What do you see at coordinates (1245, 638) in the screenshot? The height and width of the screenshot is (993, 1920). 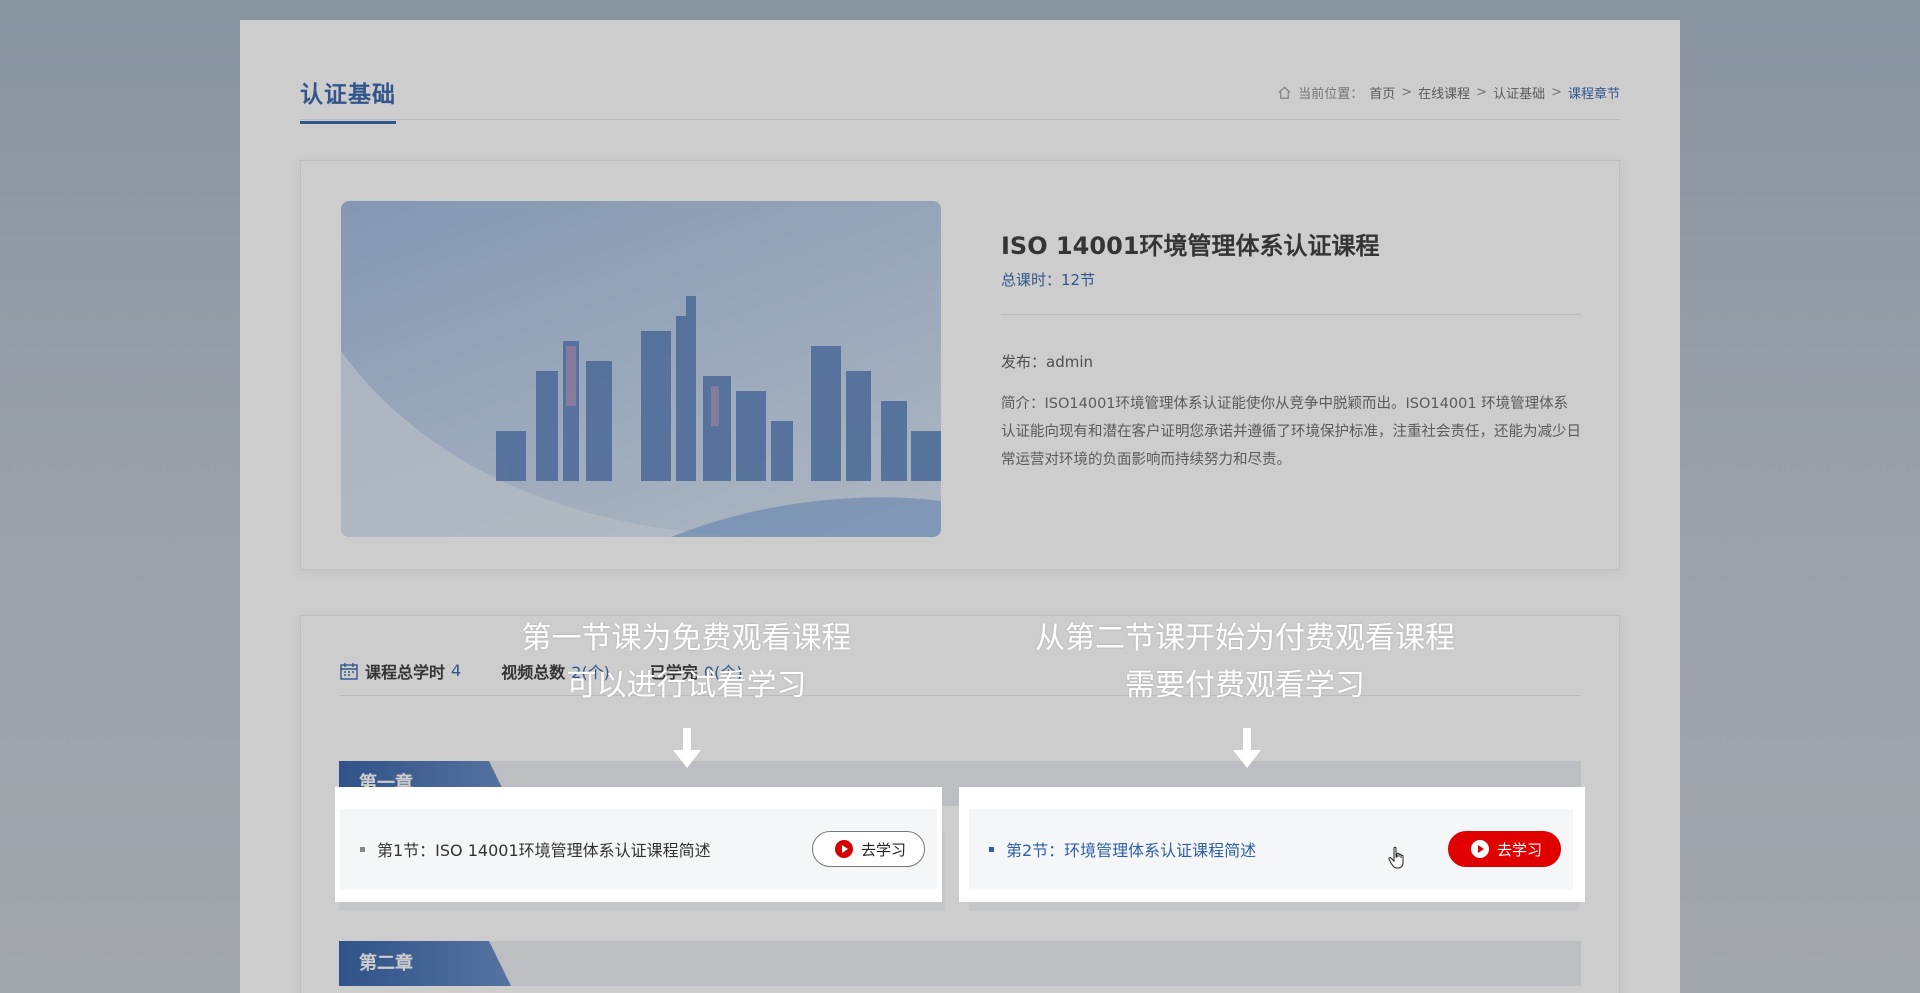 I see `callout-line: 从第二节课开始为付费观看课程` at bounding box center [1245, 638].